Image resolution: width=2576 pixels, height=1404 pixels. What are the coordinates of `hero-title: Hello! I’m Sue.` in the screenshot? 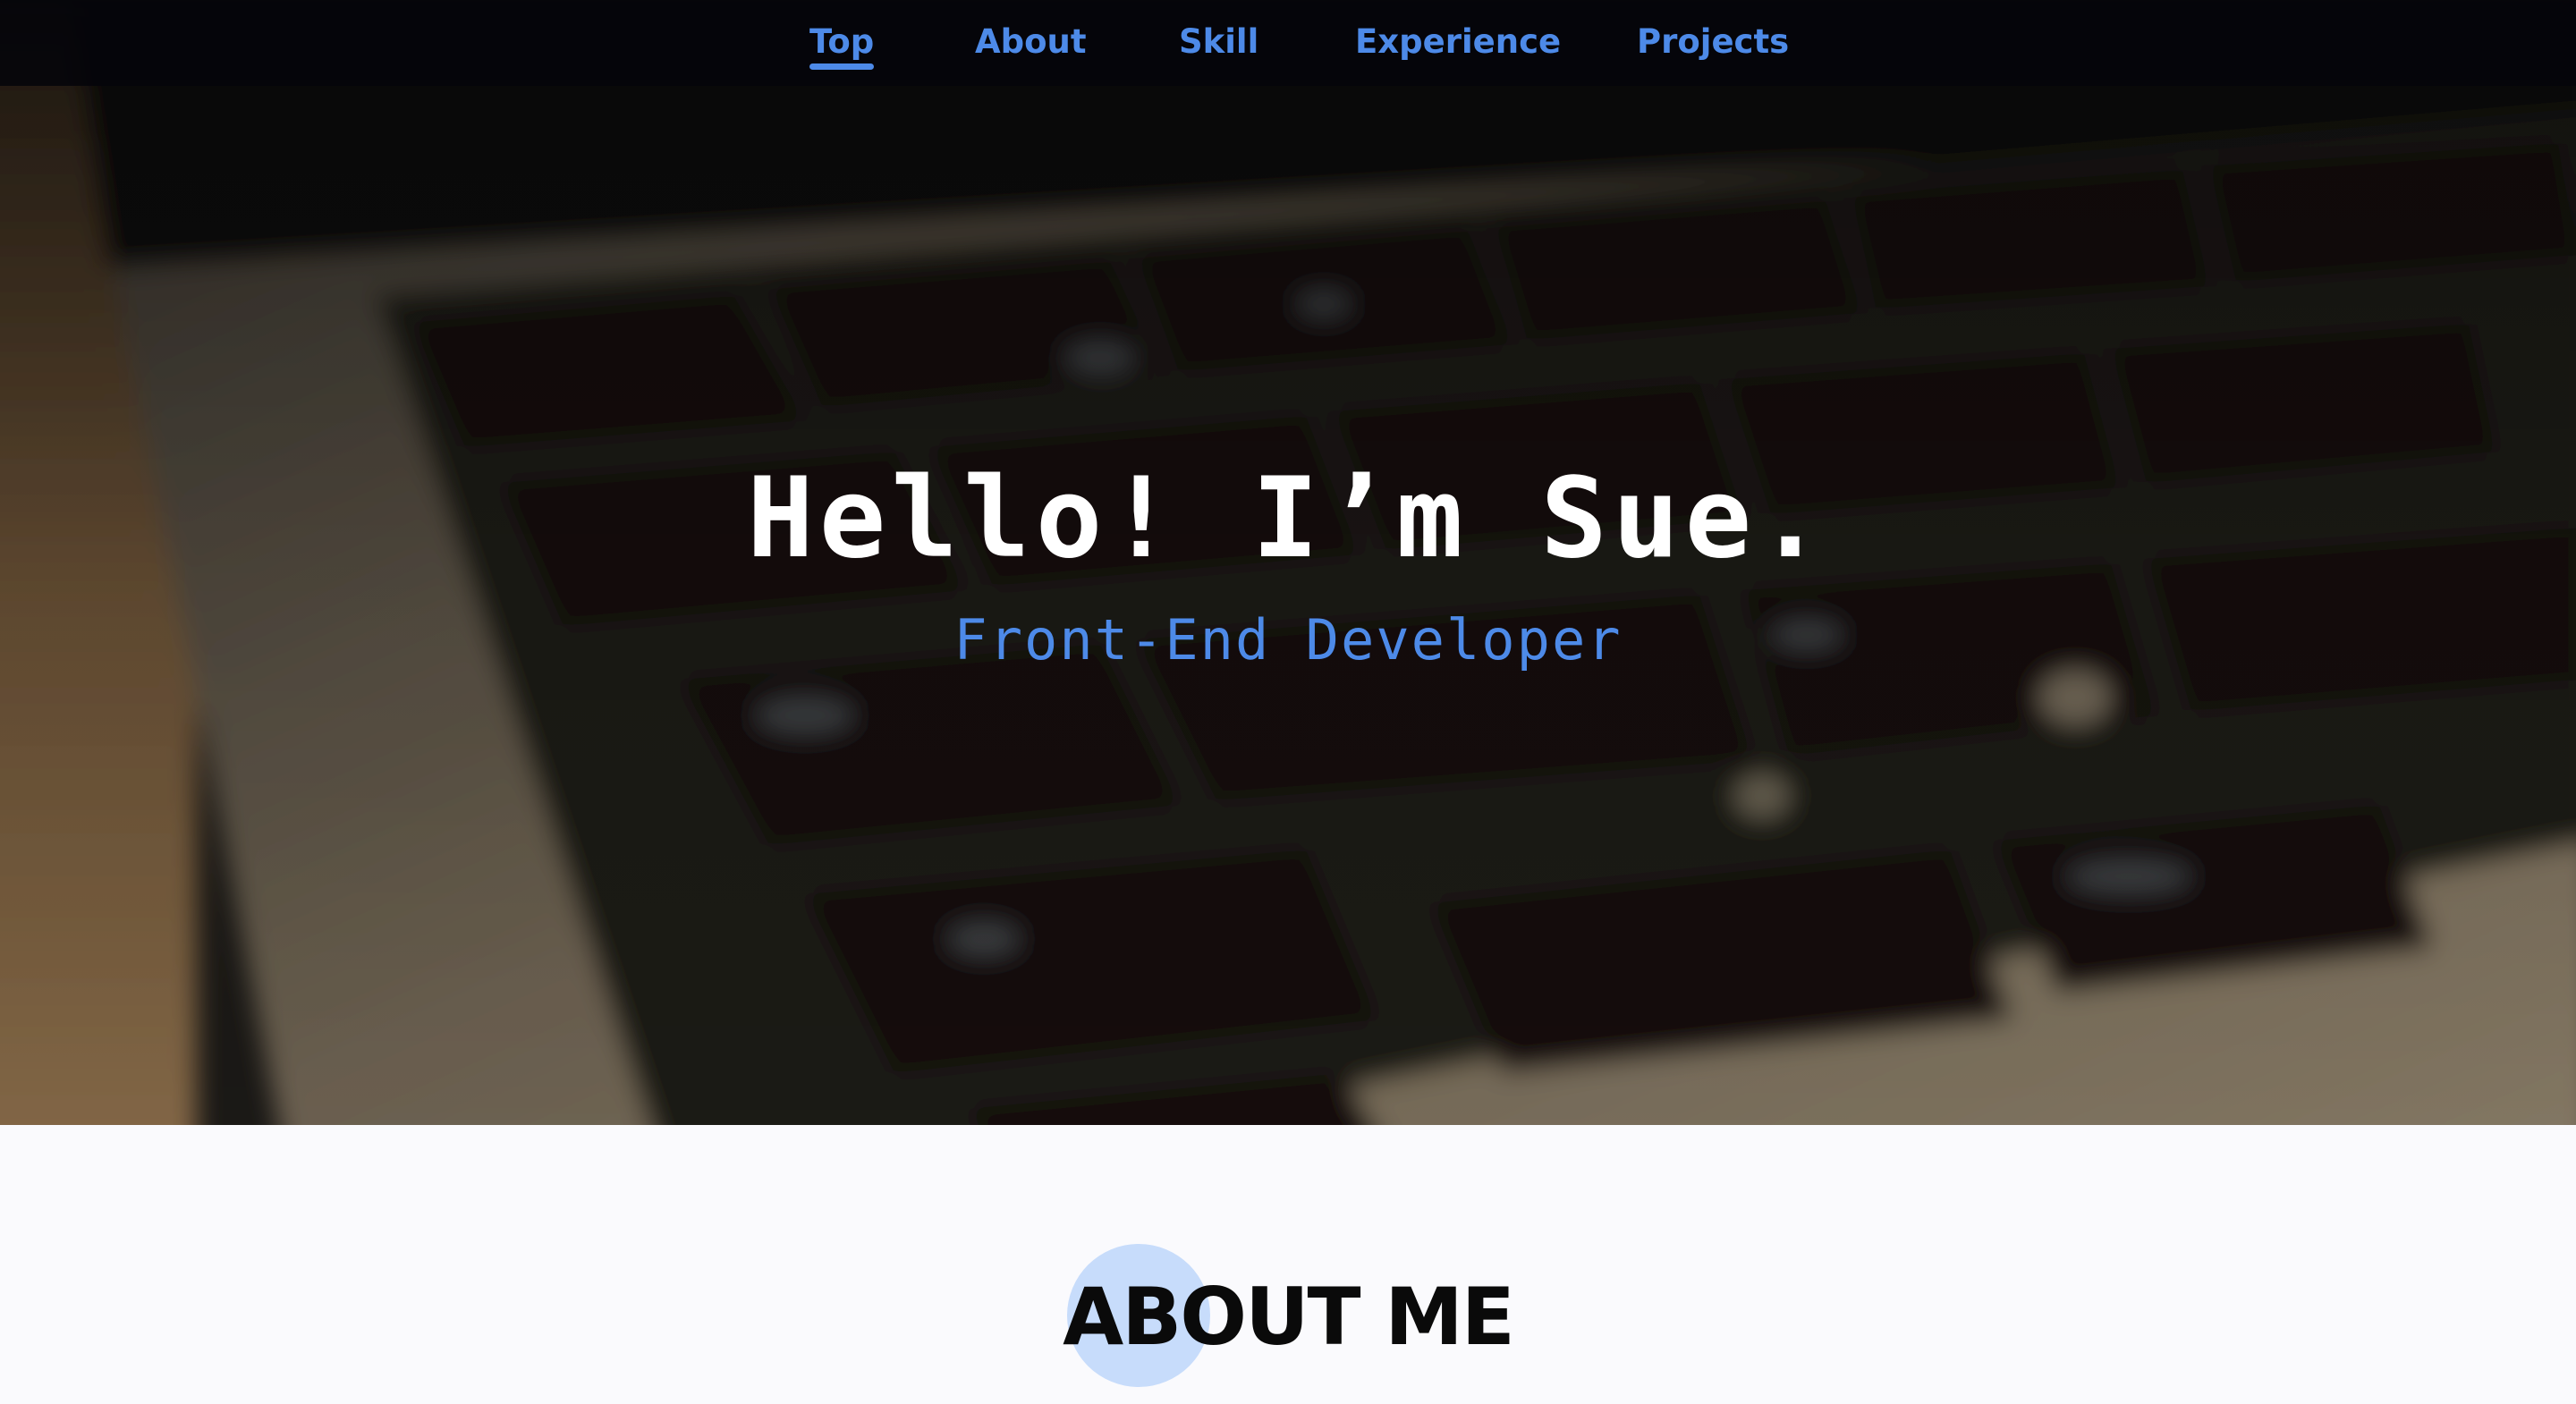 It's located at (1288, 518).